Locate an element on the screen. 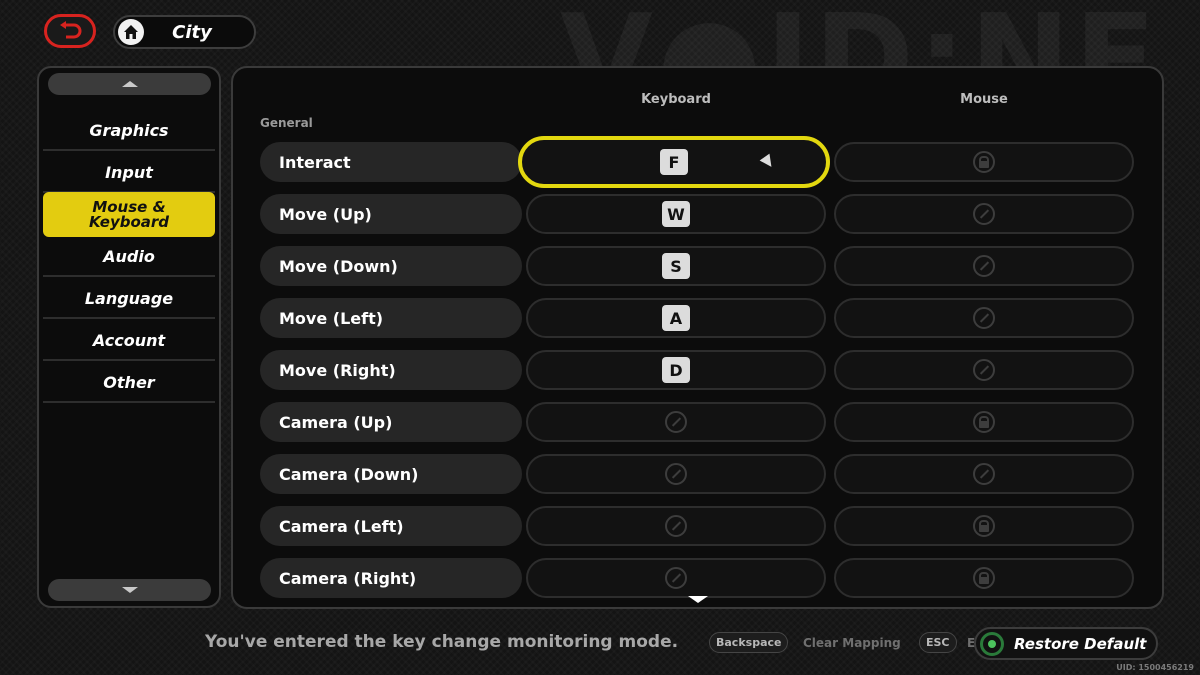 The width and height of the screenshot is (1200, 675). location-breadcrumb: City is located at coordinates (184, 32).